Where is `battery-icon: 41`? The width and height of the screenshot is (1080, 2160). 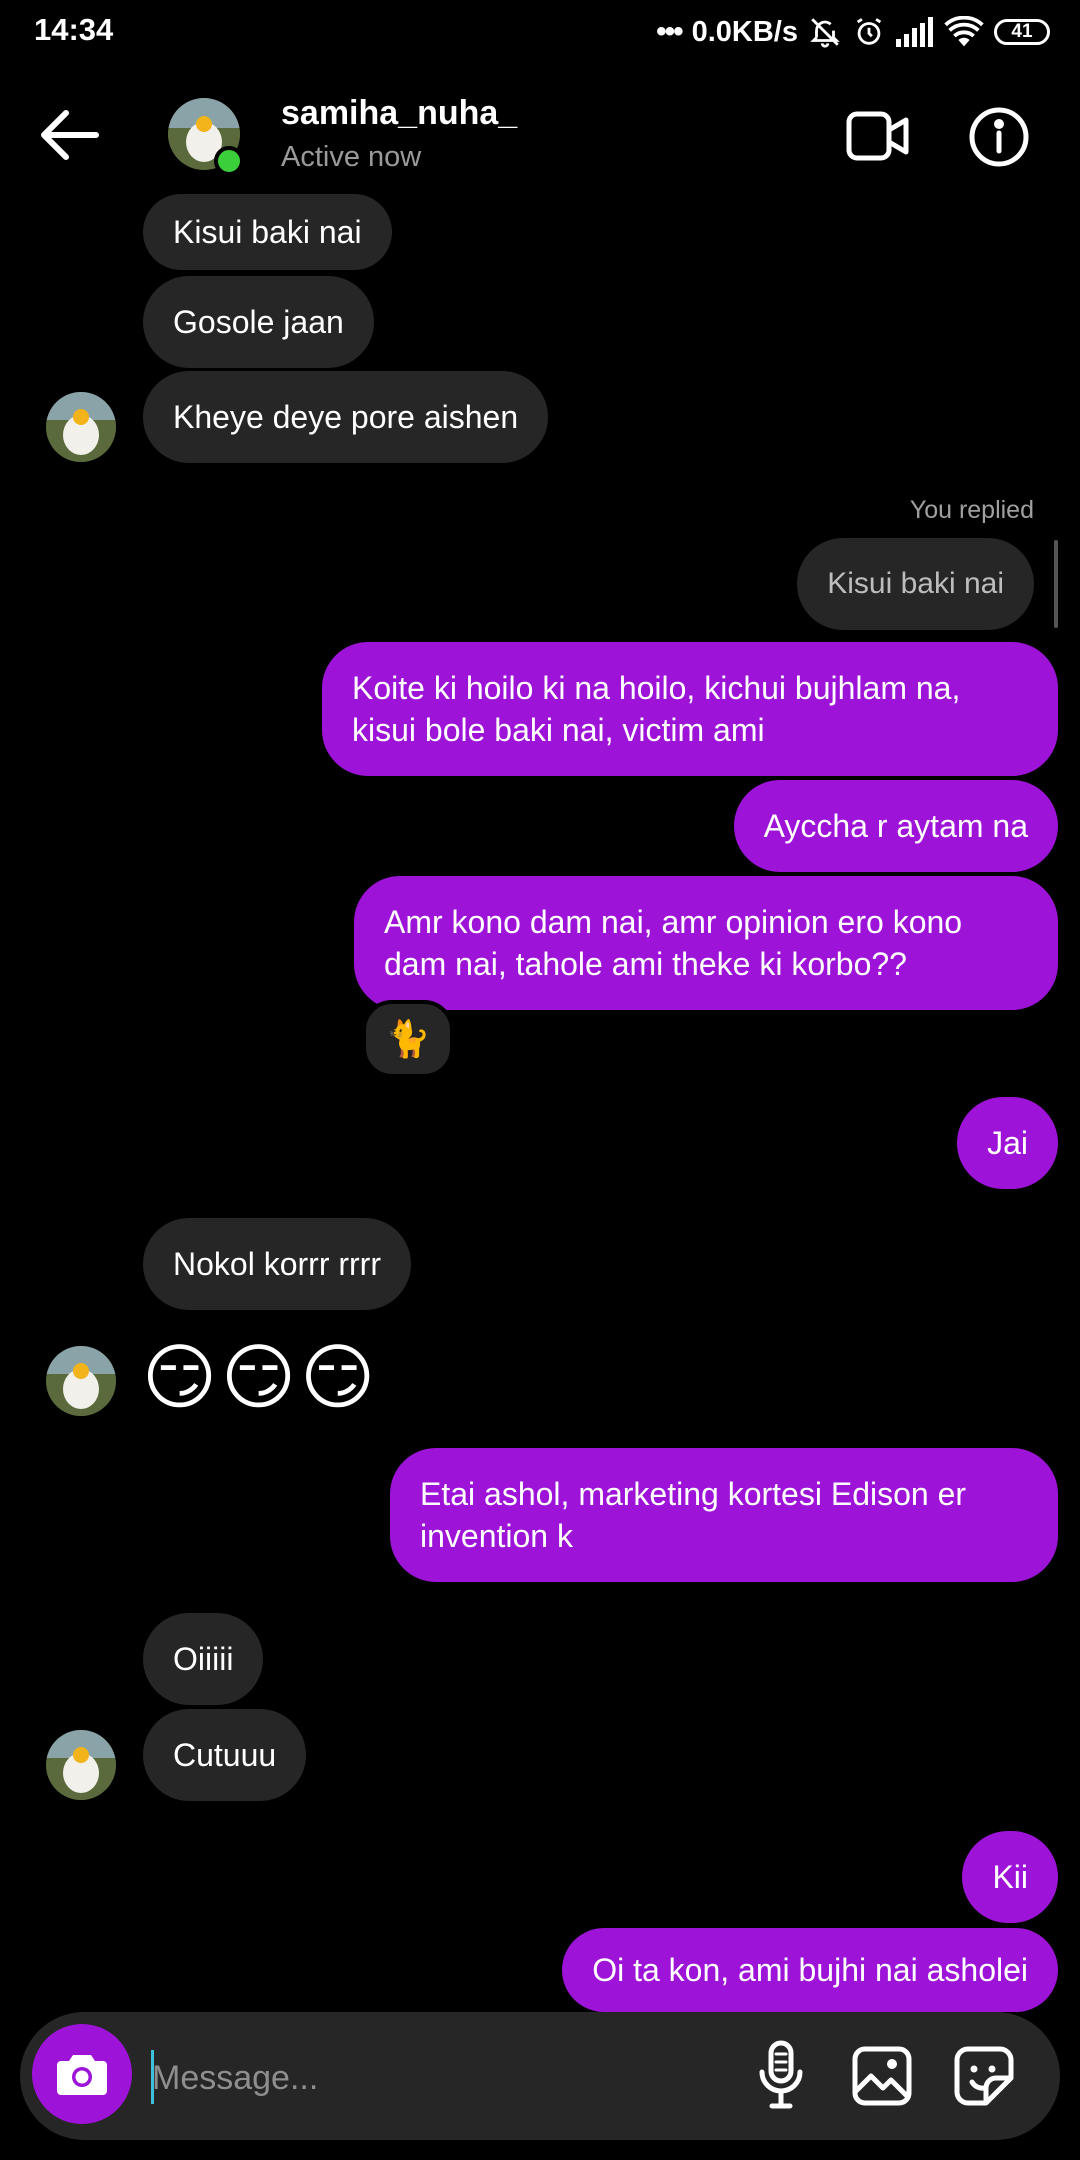 battery-icon: 41 is located at coordinates (1022, 32).